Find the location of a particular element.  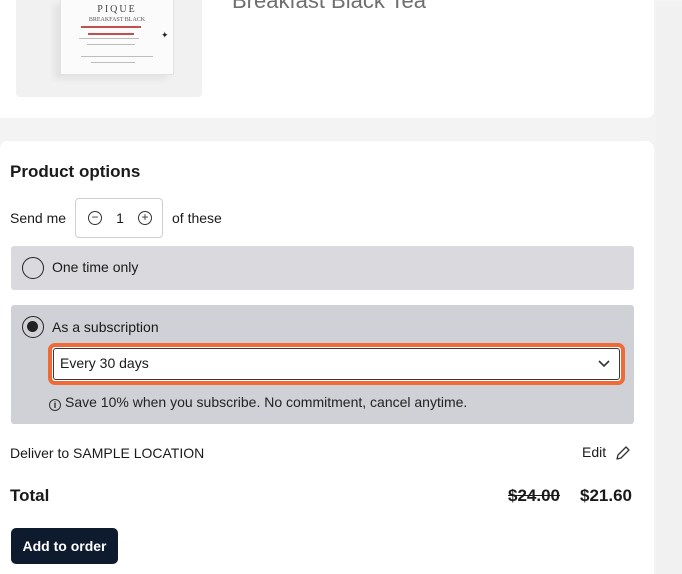

frequency-select: Every 30 days is located at coordinates (336, 364).